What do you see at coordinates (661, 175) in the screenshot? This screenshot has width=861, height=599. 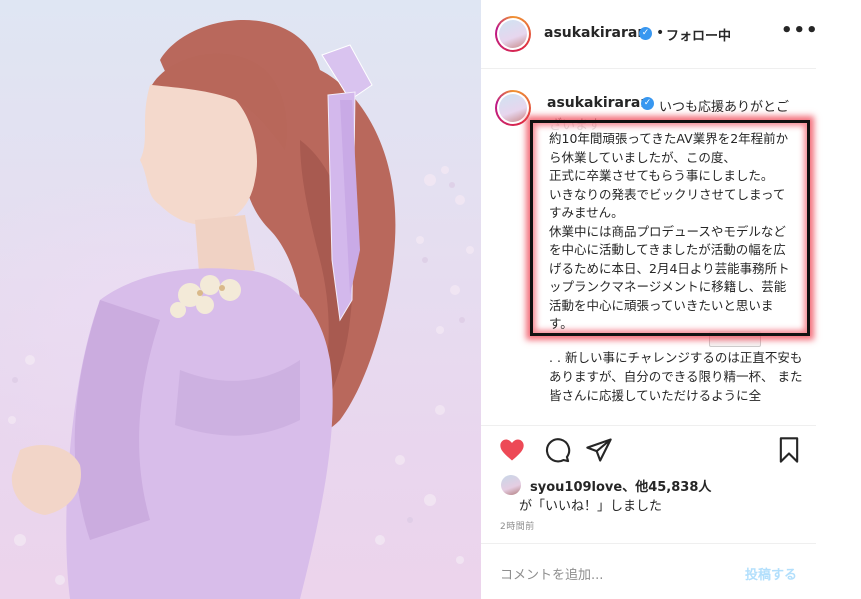 I see `caption-line: 正式に卒業させてもらう事にしました。` at bounding box center [661, 175].